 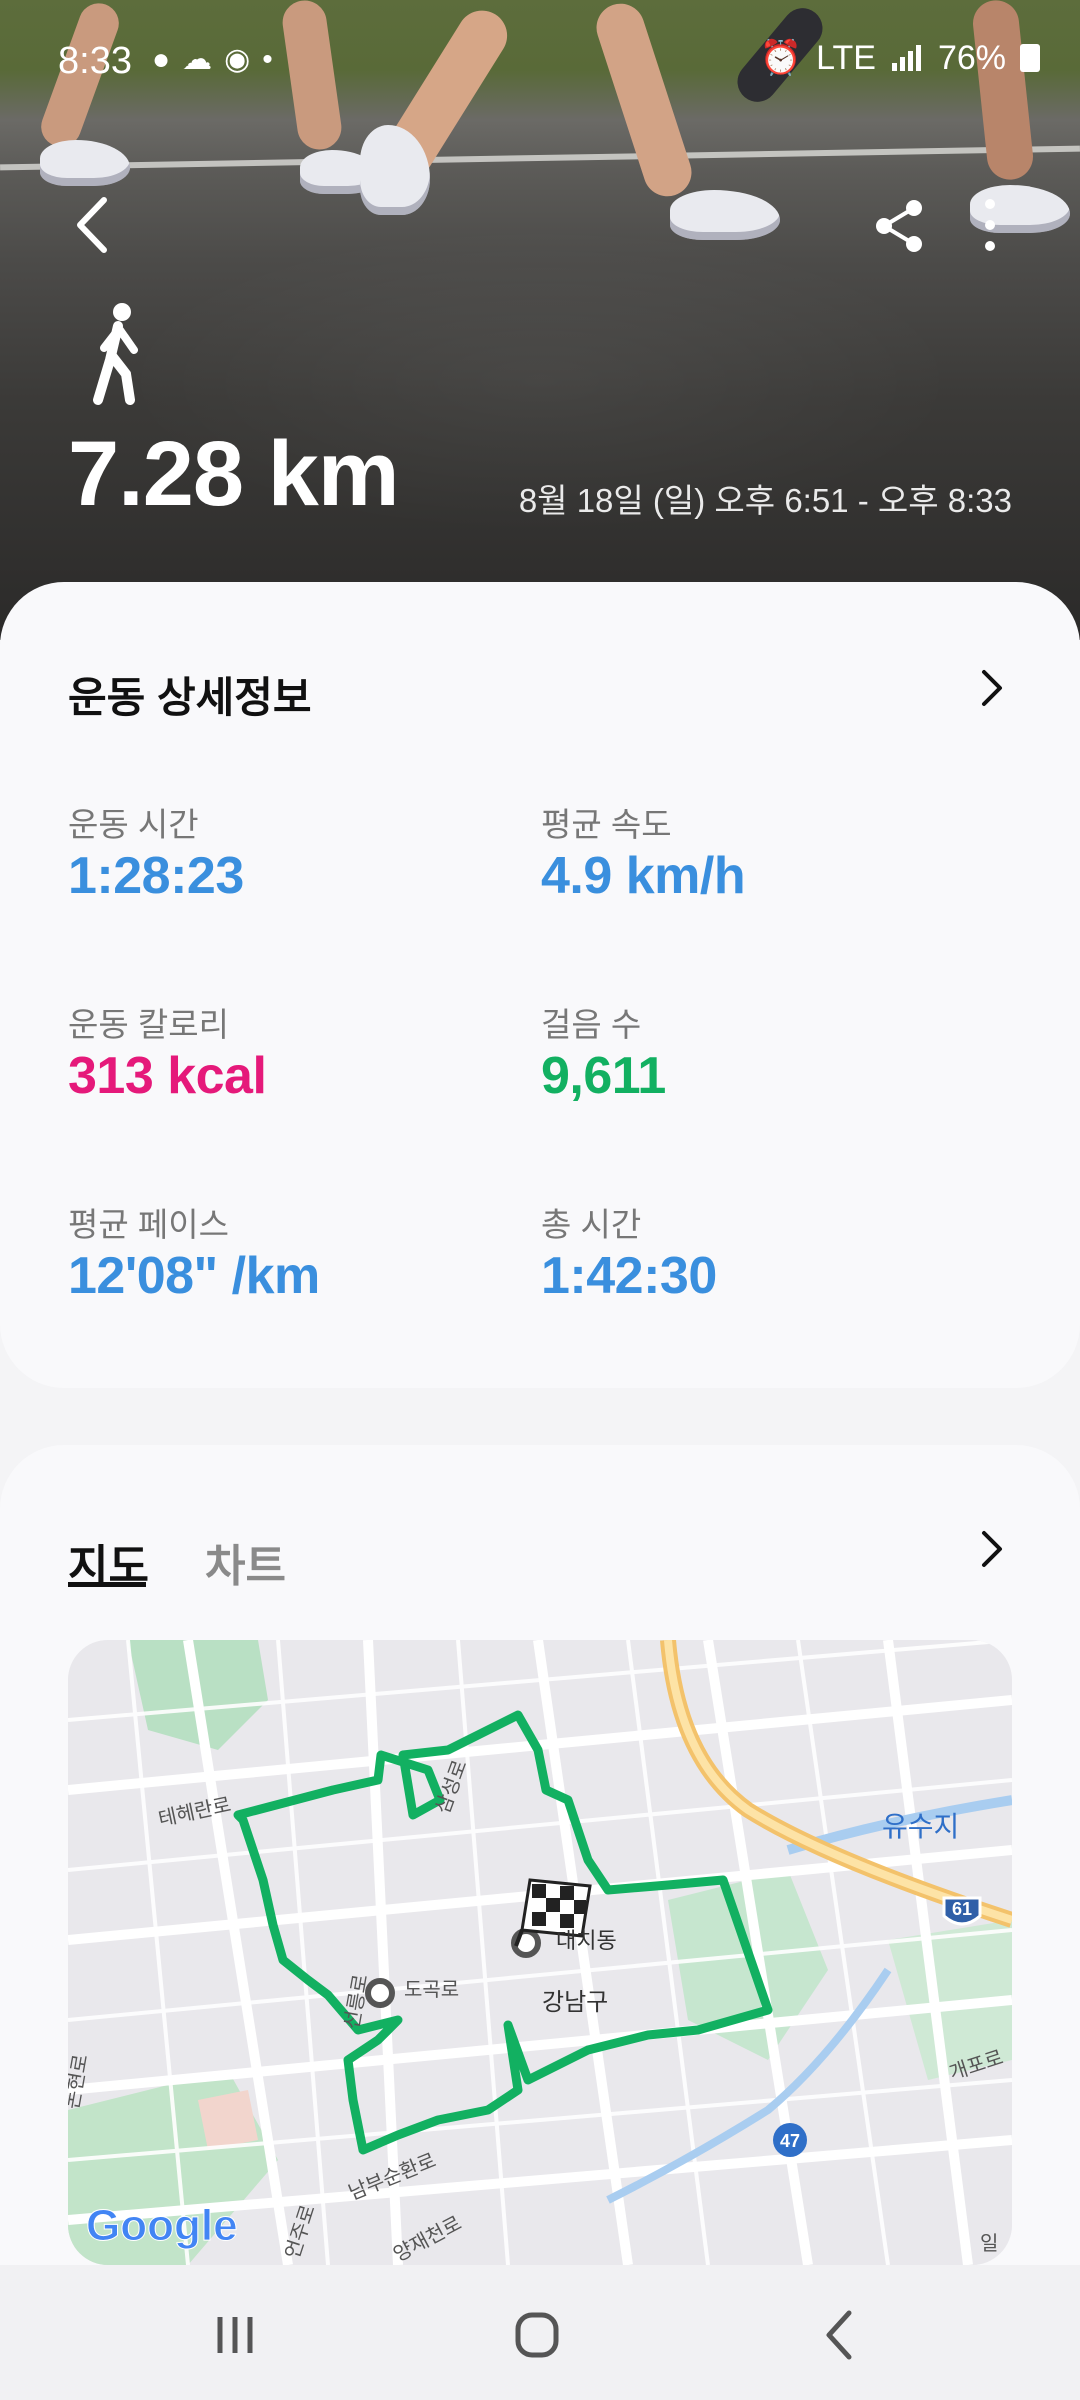 What do you see at coordinates (234, 474) in the screenshot?
I see `workout-distance: 7.28 km` at bounding box center [234, 474].